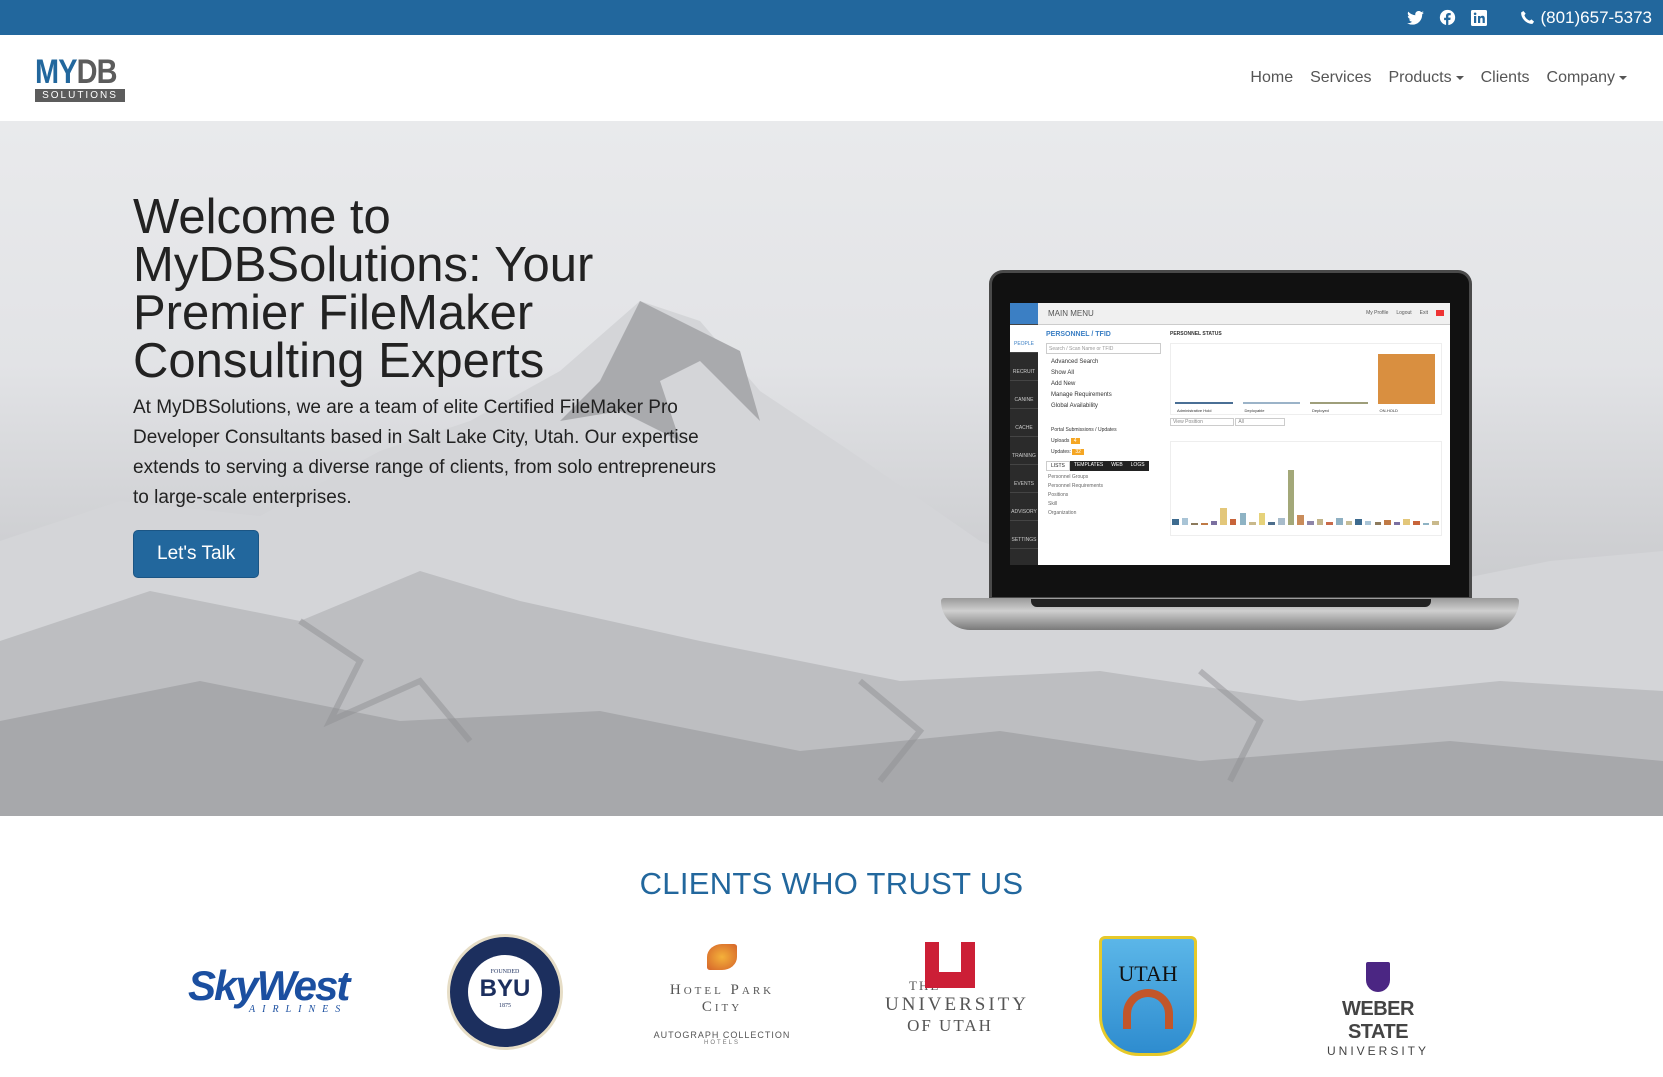  What do you see at coordinates (1068, 477) in the screenshot?
I see `app-list-item: Personnel Groups` at bounding box center [1068, 477].